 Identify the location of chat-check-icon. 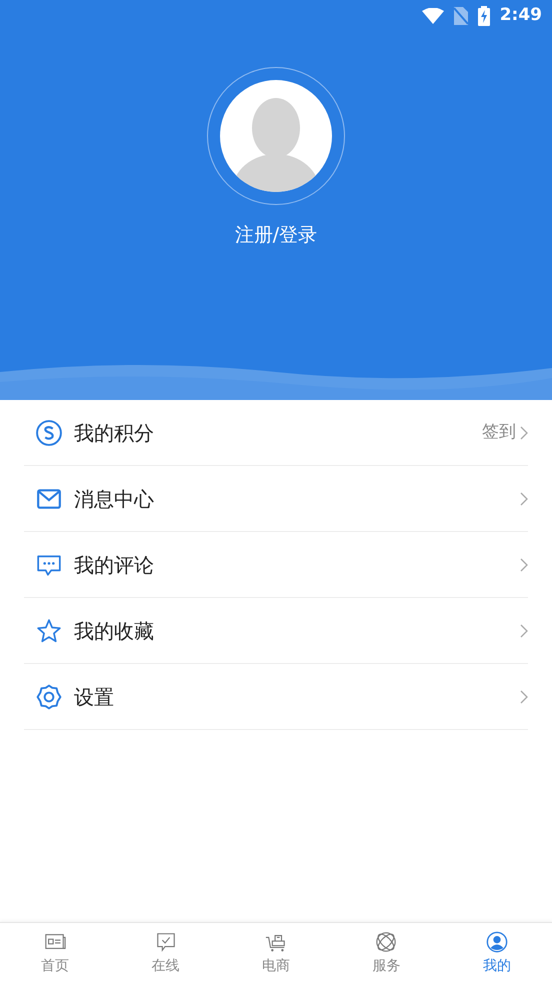
(165, 942).